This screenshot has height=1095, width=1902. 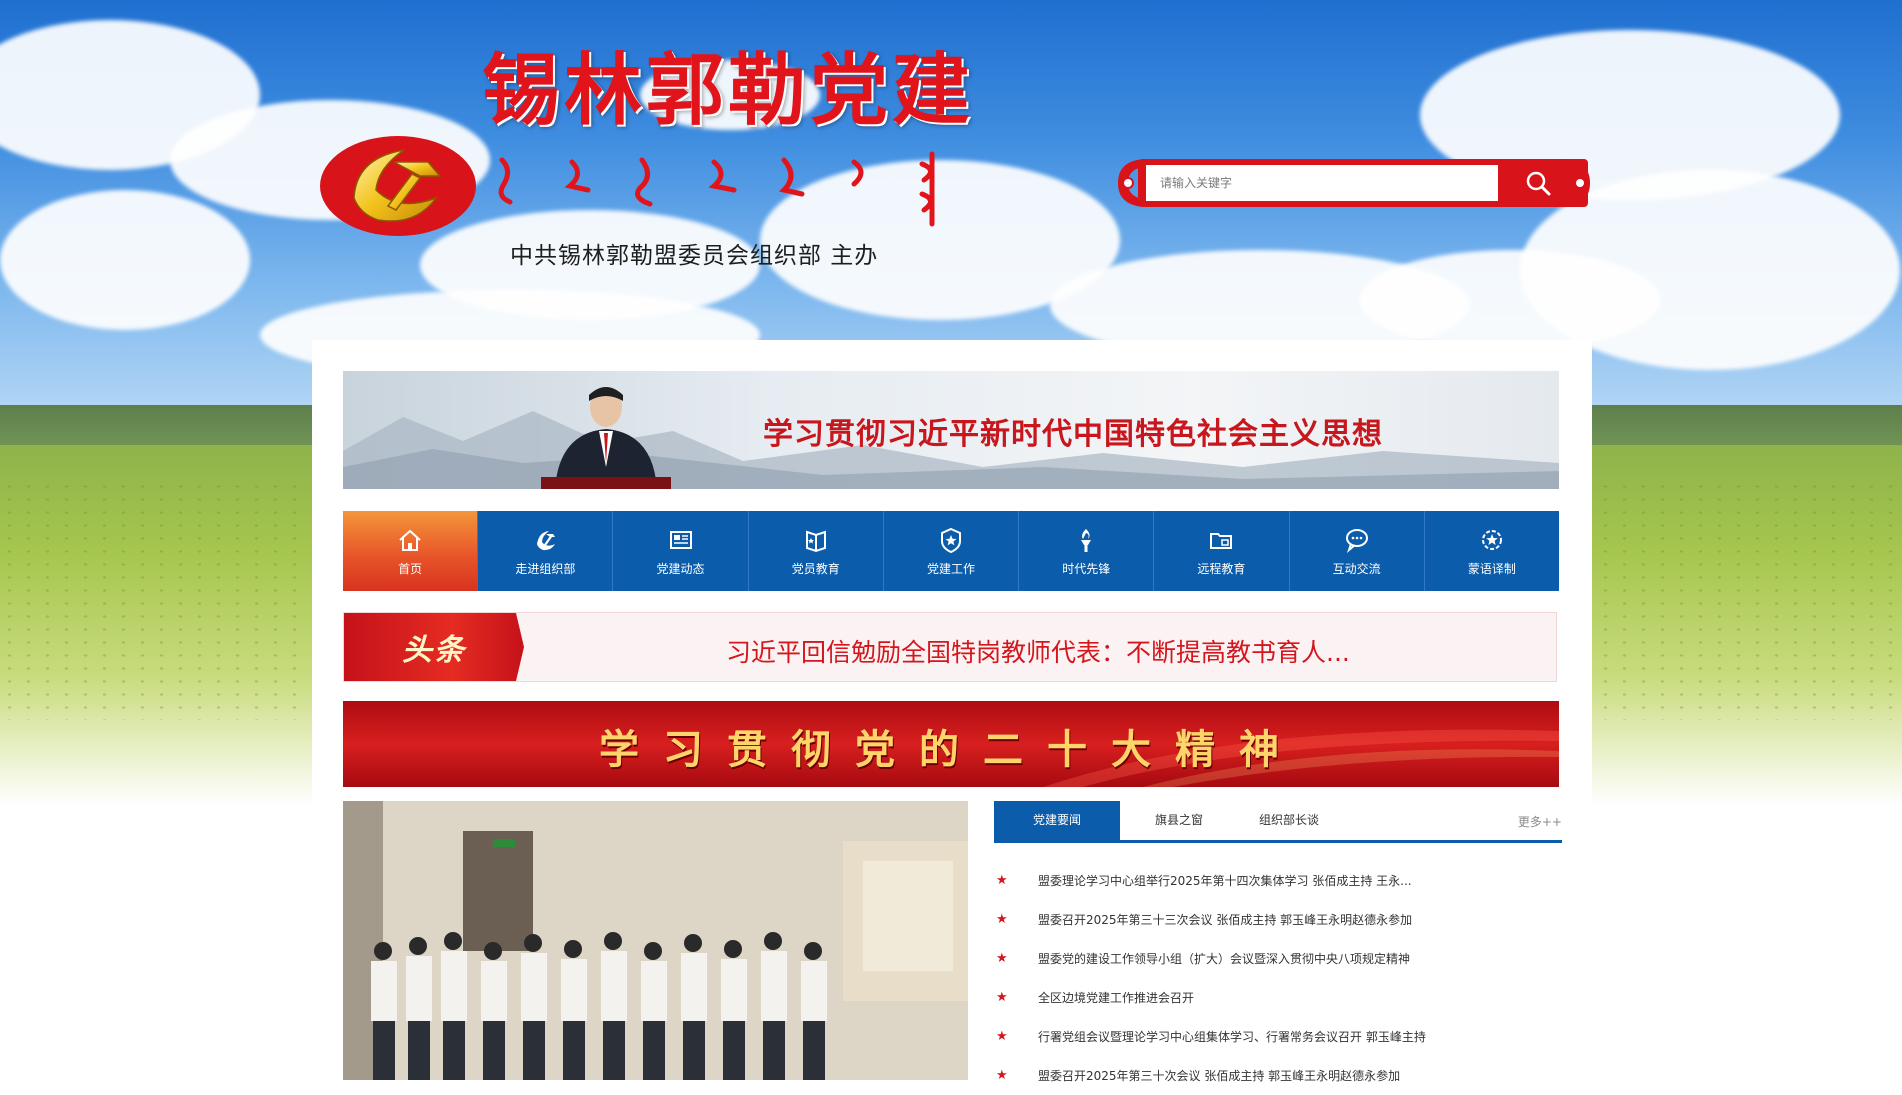 I want to click on nav-label: 远程教育, so click(x=1221, y=568).